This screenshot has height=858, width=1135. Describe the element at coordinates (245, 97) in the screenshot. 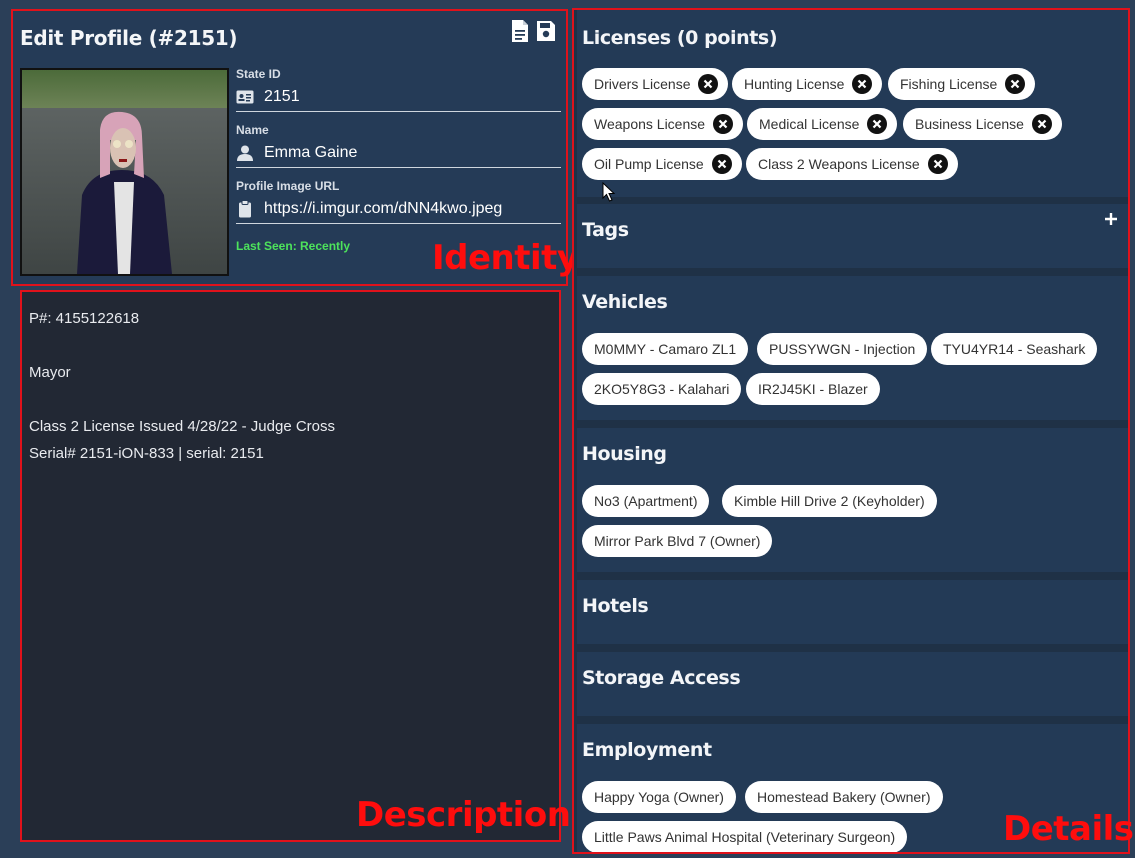

I see `id-card-icon` at that location.